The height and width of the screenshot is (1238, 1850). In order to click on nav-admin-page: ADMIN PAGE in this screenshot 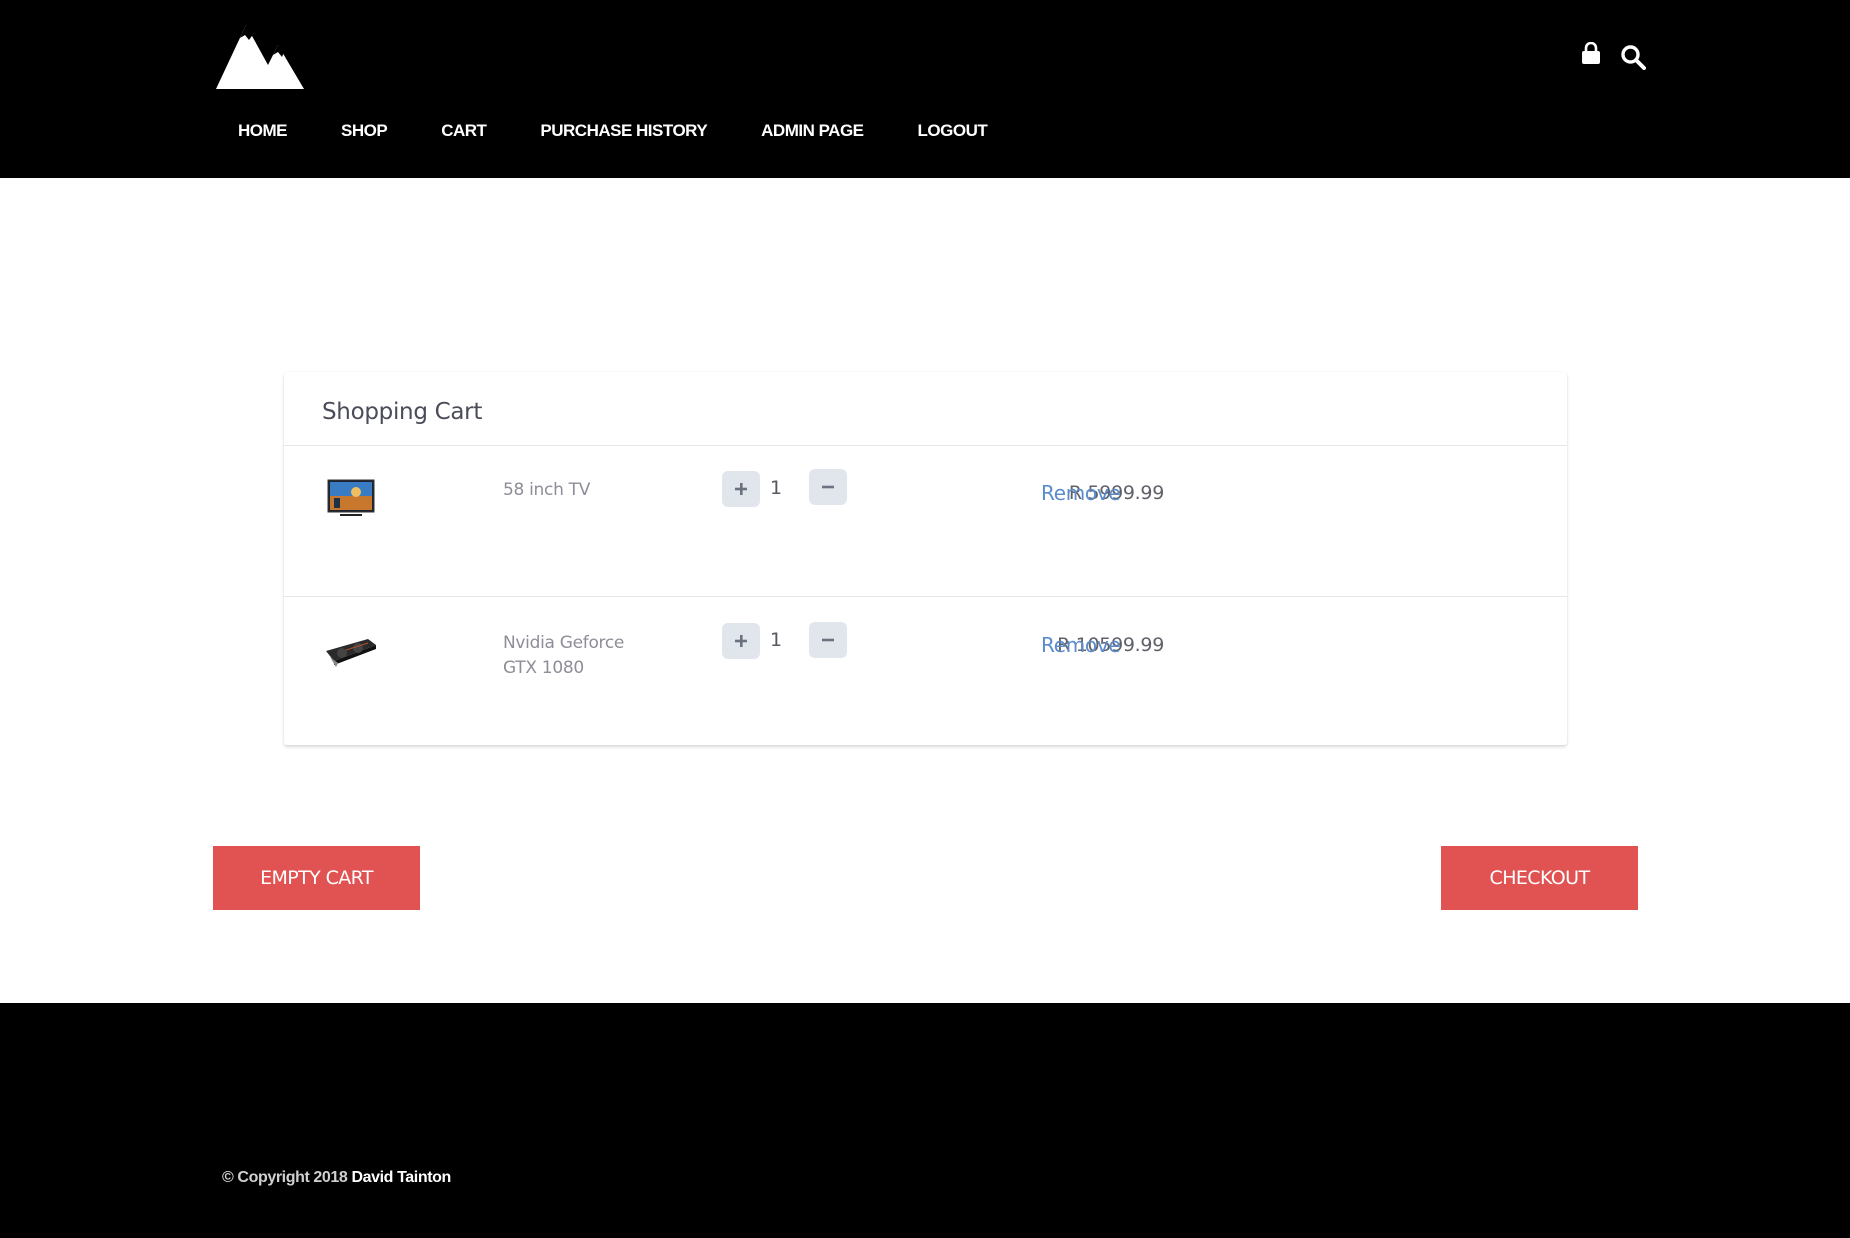, I will do `click(812, 131)`.